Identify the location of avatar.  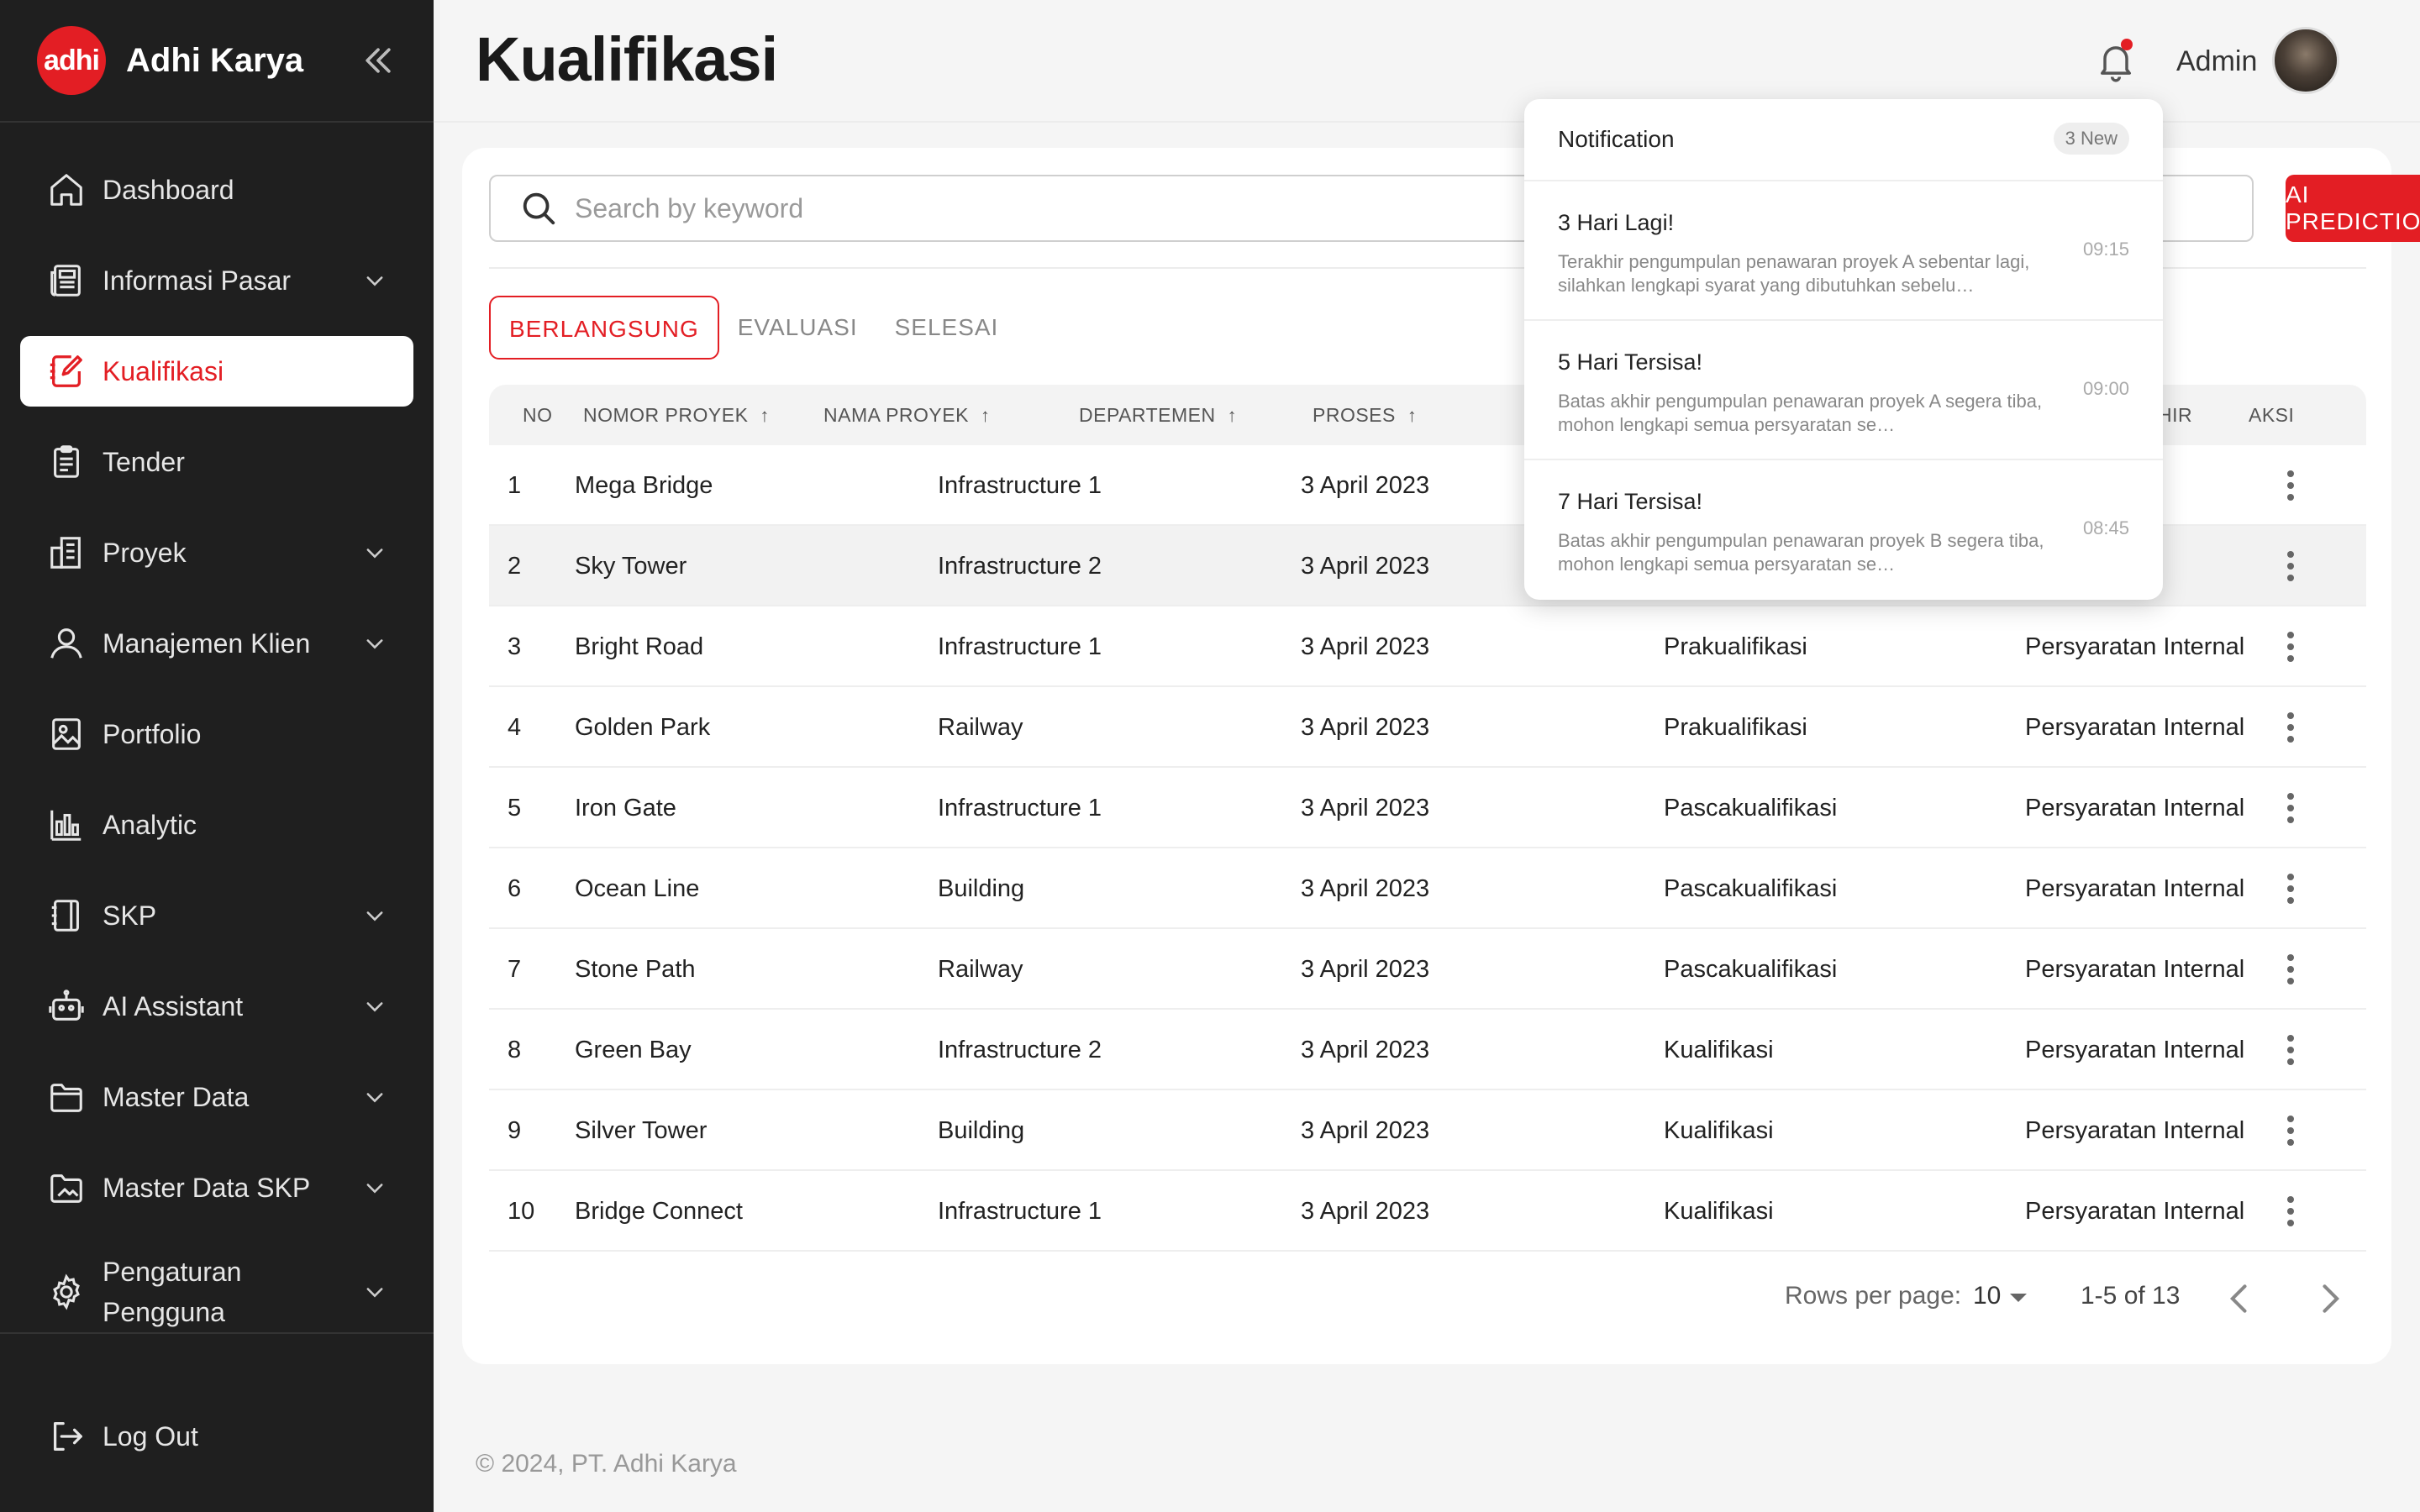
(2305, 60).